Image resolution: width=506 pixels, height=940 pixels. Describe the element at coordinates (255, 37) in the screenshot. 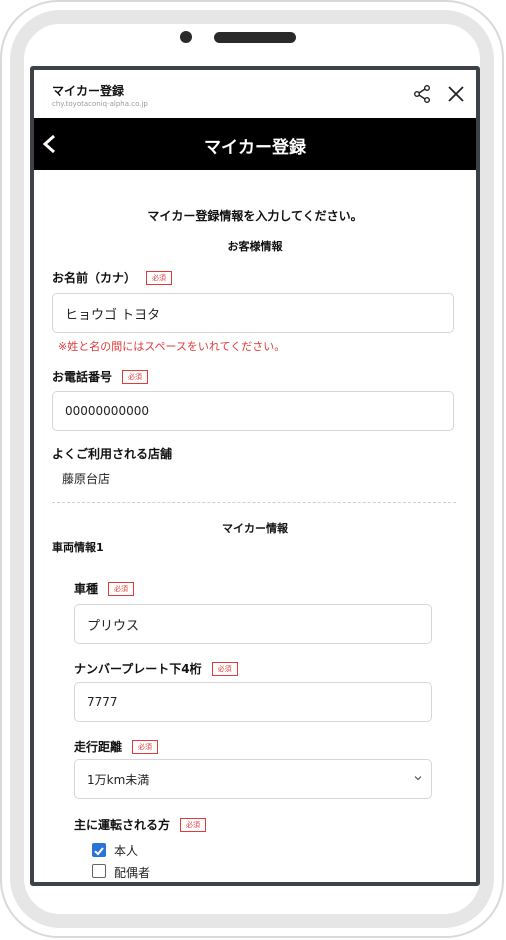

I see `earpiece-speaker` at that location.